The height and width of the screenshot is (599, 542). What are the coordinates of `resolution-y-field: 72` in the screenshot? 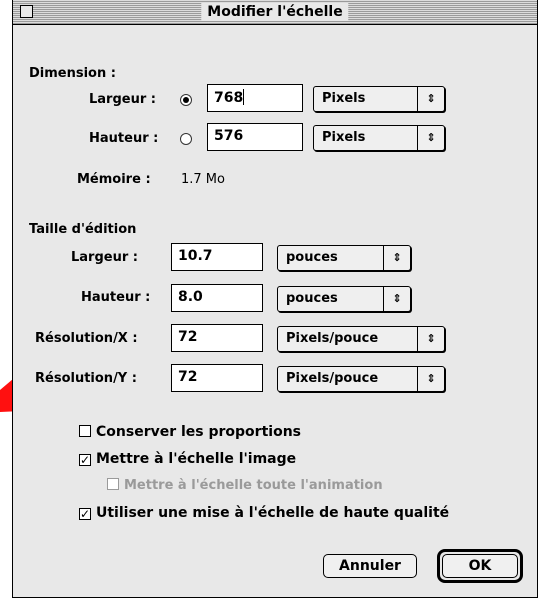 It's located at (217, 378).